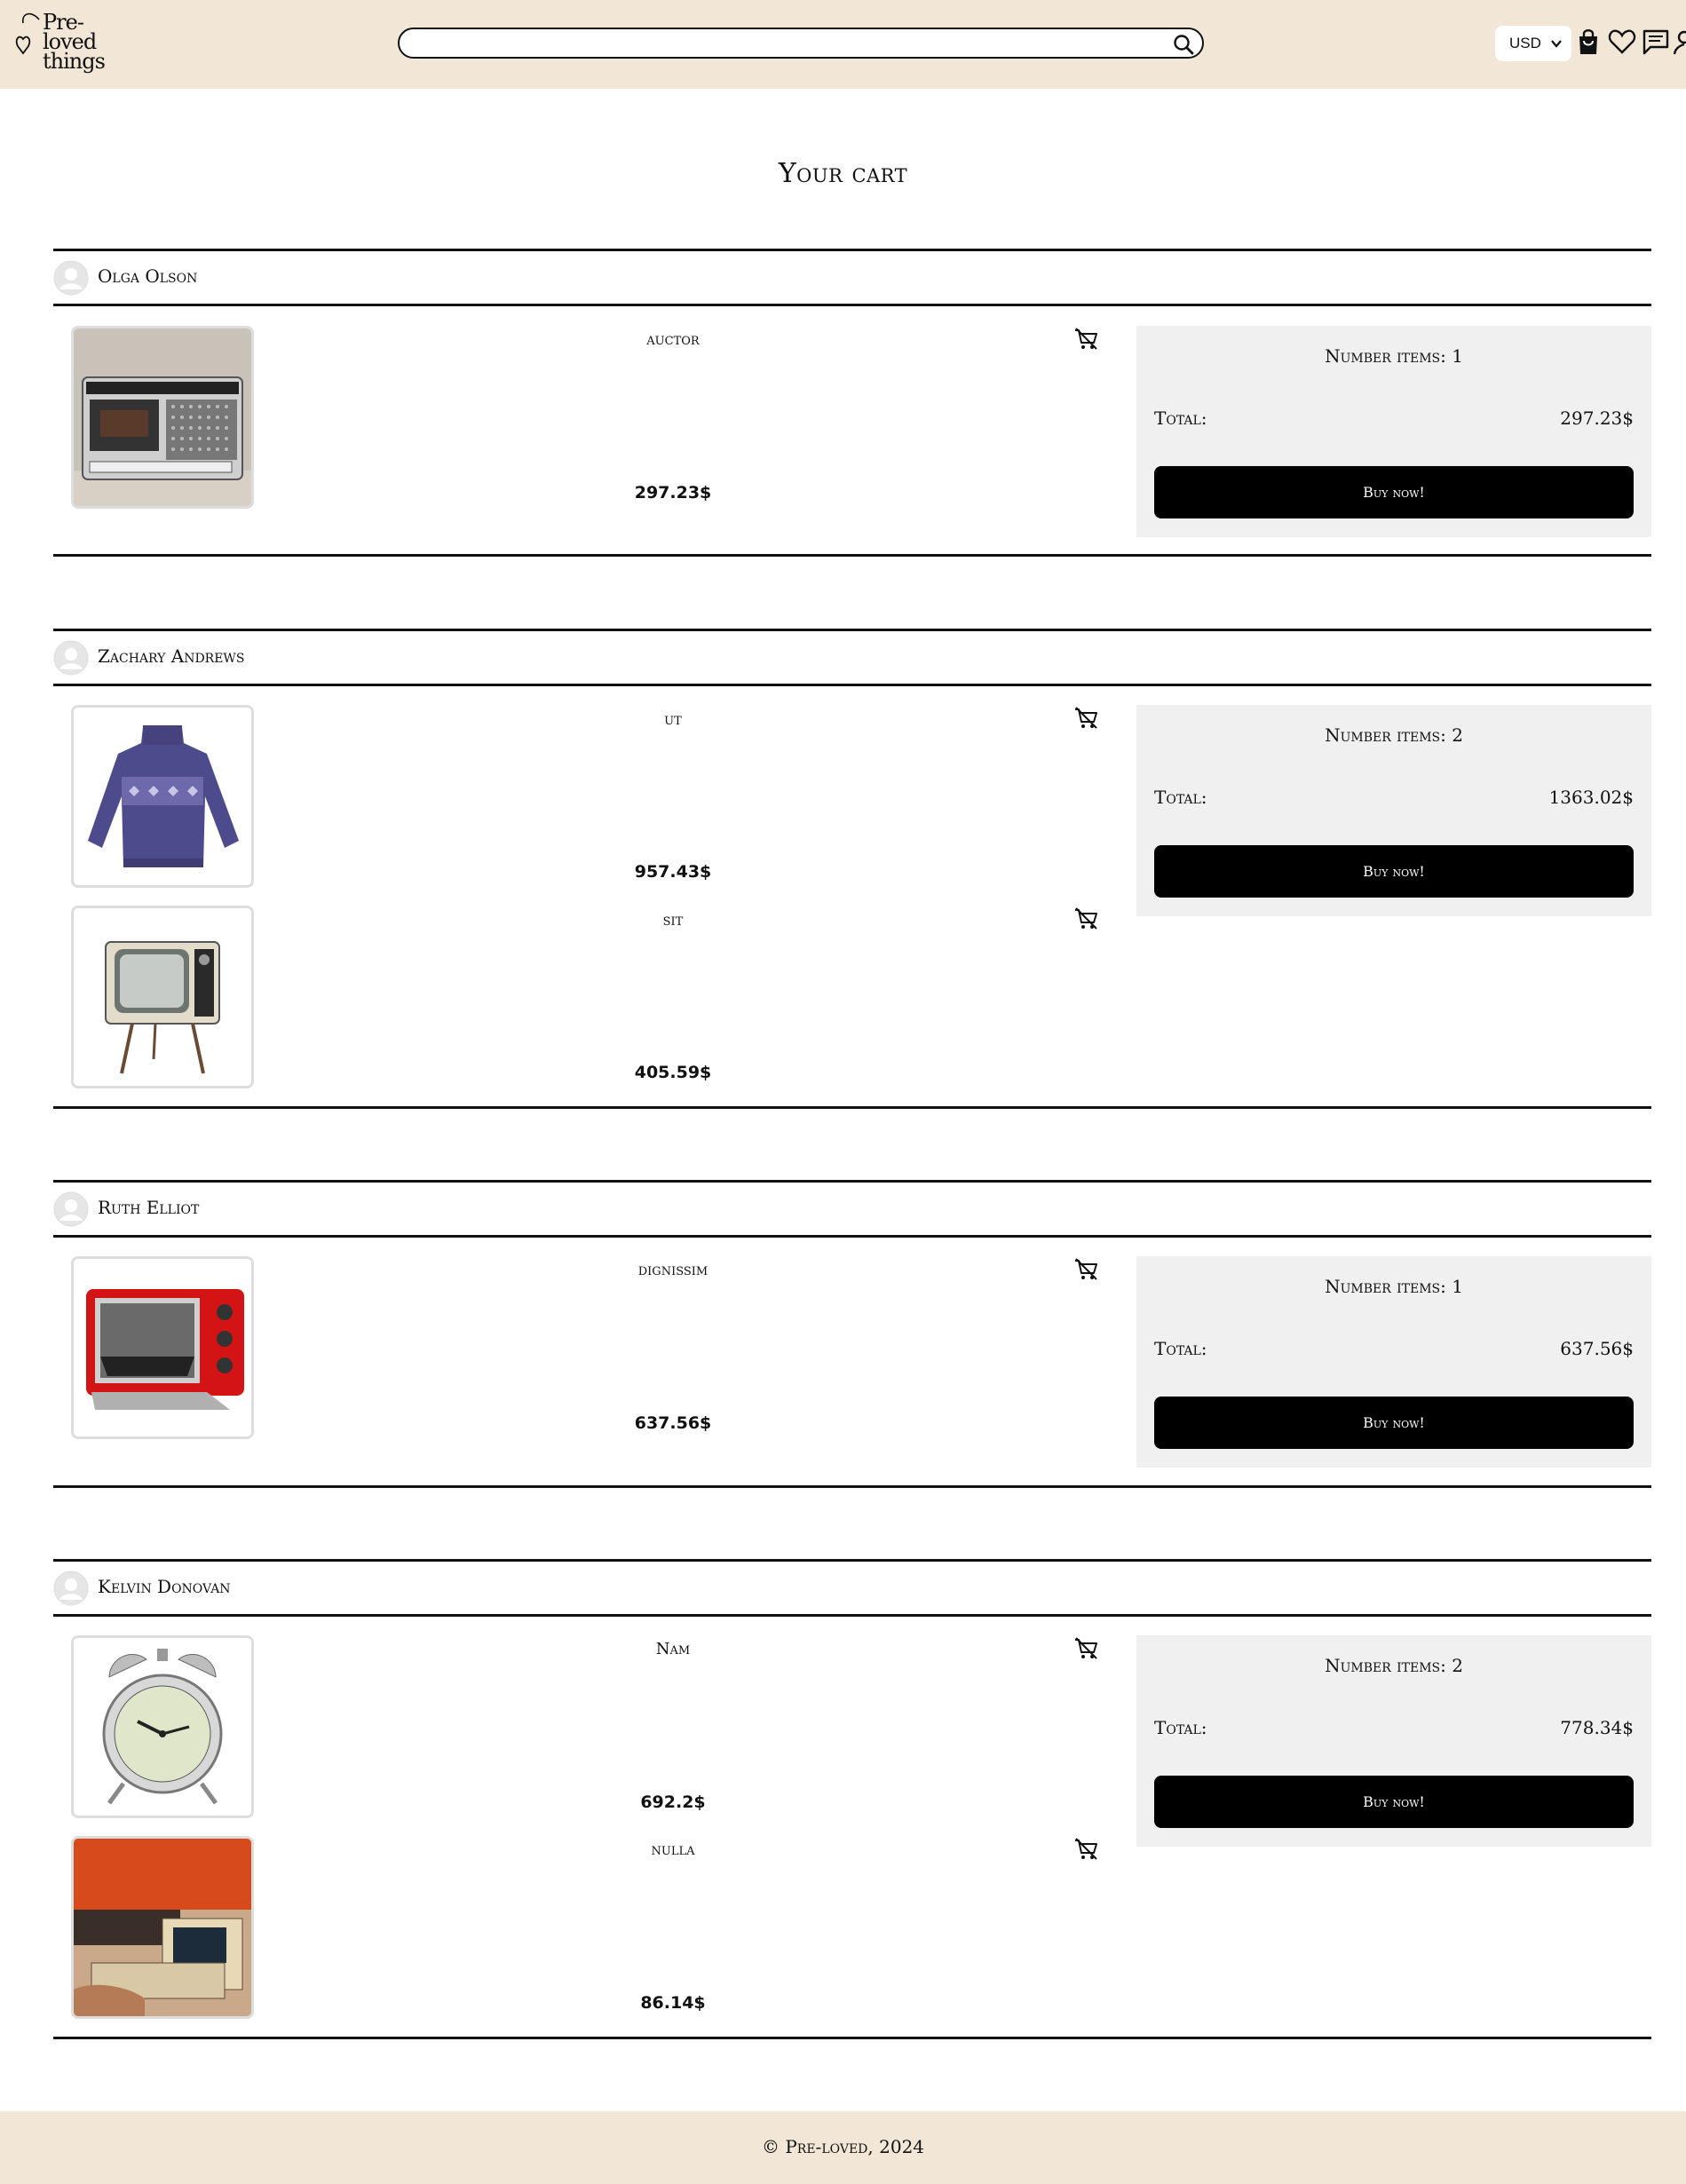 This screenshot has width=1686, height=2184. Describe the element at coordinates (74, 61) in the screenshot. I see `logo-line-3: things` at that location.